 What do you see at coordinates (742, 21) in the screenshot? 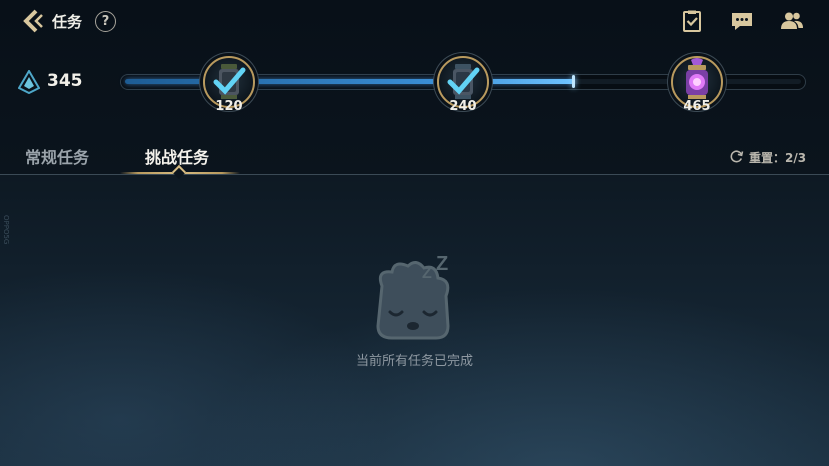
I see `chat-bubble-icon` at bounding box center [742, 21].